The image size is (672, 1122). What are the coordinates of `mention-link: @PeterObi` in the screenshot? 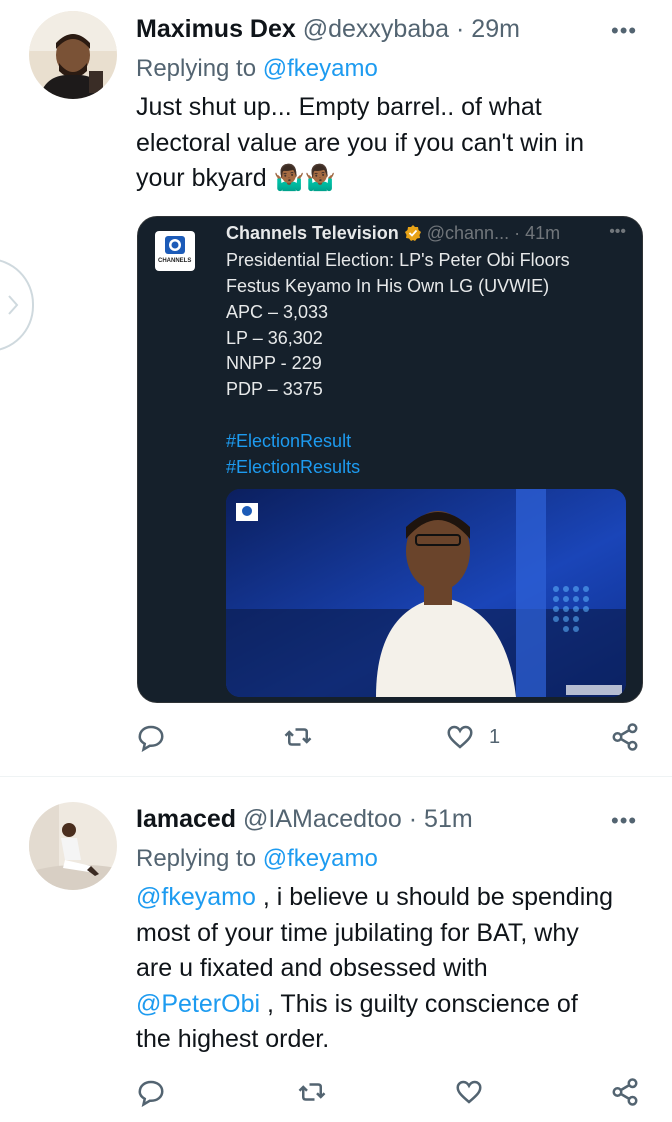 It's located at (198, 1004).